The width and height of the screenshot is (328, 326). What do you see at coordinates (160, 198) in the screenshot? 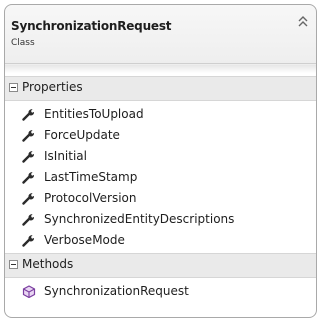
I see `property-item: ProtocolVersion` at bounding box center [160, 198].